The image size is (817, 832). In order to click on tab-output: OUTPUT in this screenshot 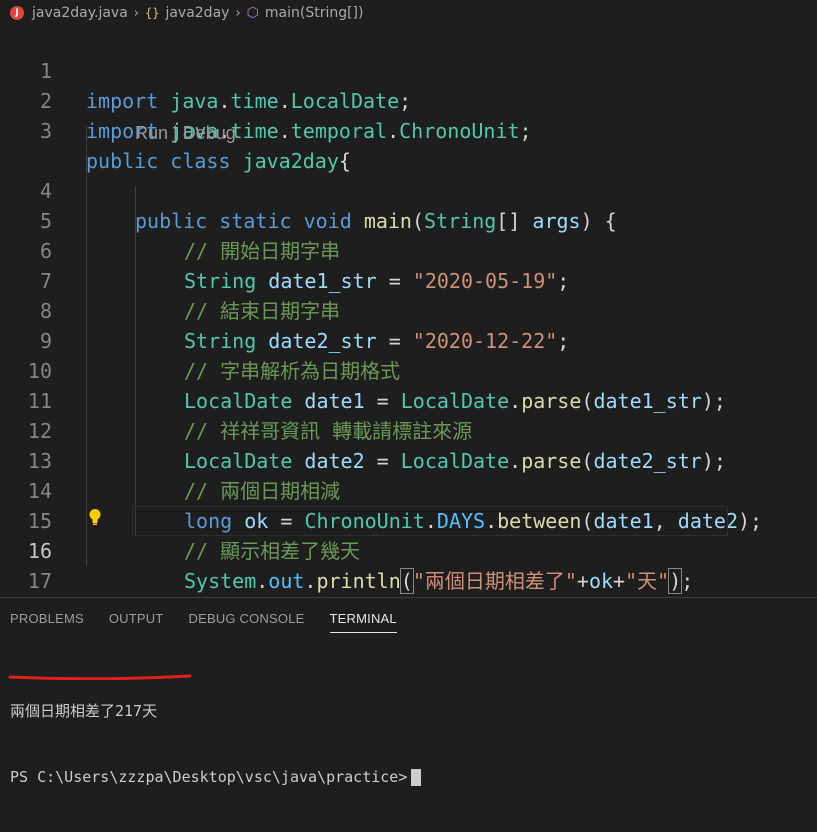, I will do `click(136, 622)`.